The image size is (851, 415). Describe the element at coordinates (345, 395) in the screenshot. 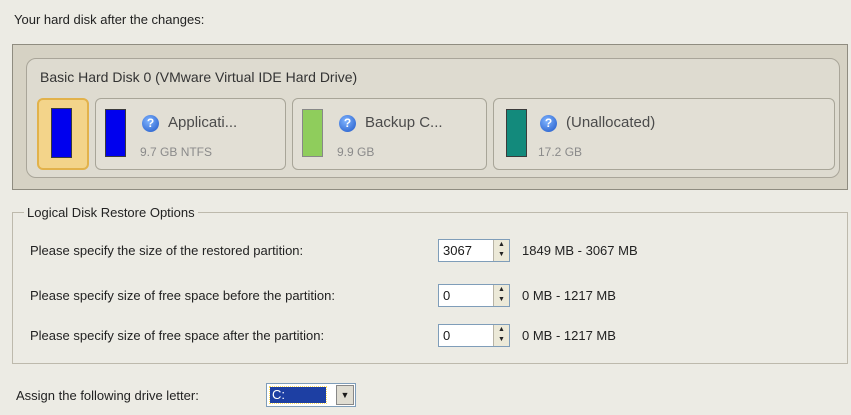

I see `chevron-down-icon: ▼` at that location.